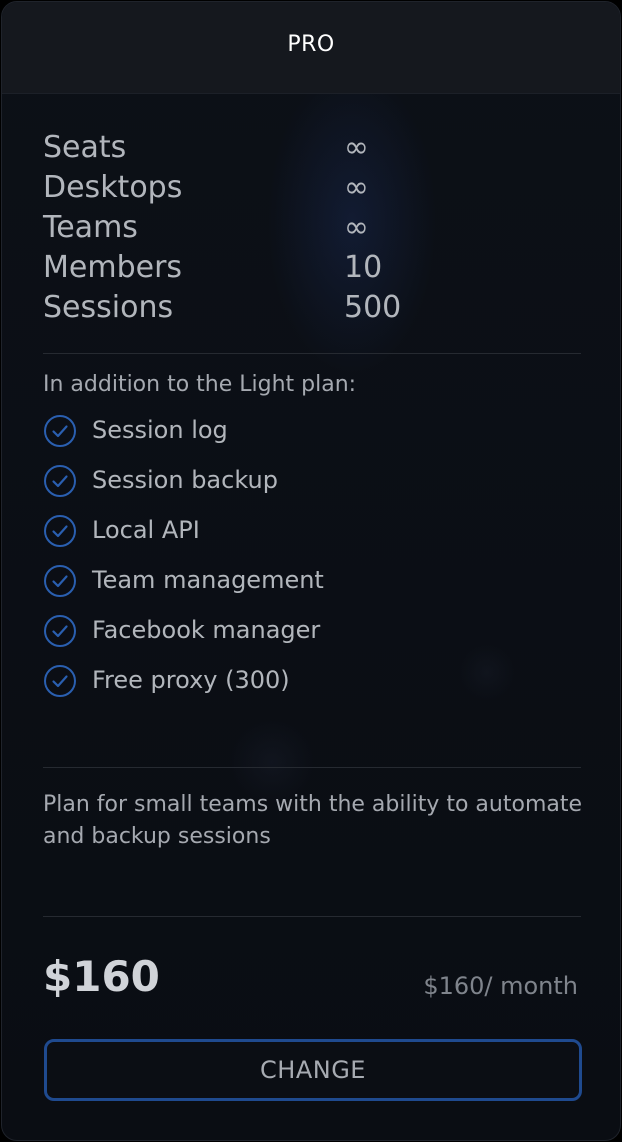  Describe the element at coordinates (208, 580) in the screenshot. I see `feature-label: Team management` at that location.